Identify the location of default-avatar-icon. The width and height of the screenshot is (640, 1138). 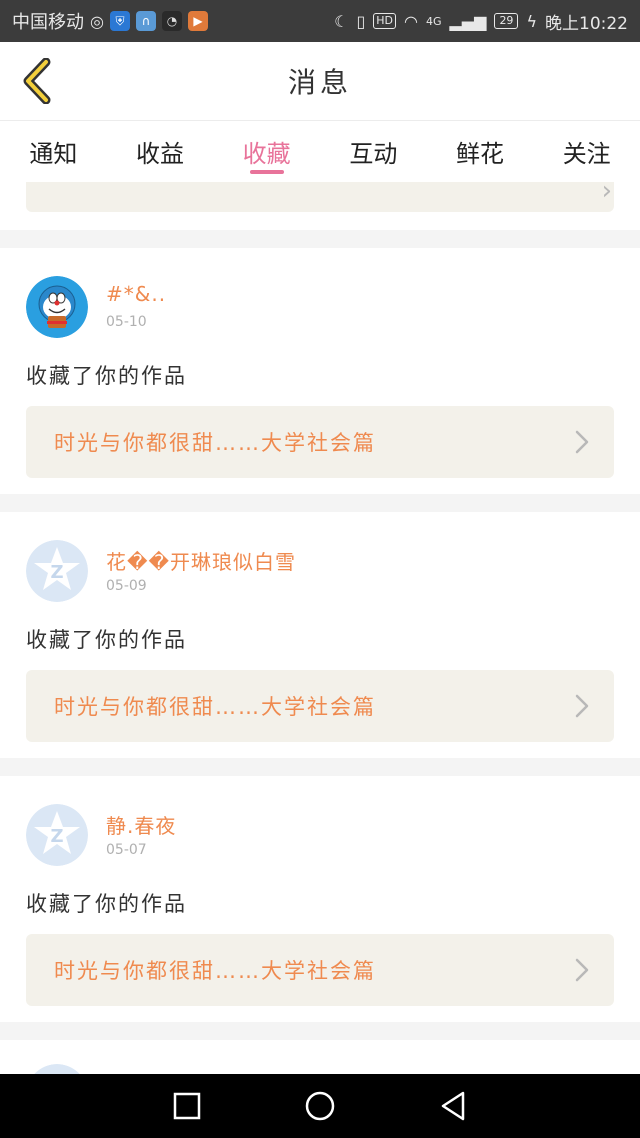
(57, 1069).